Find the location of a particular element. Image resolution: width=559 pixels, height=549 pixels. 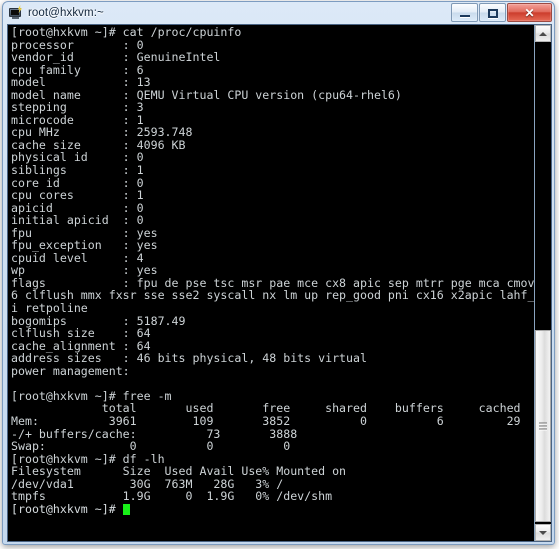

scrollbar-grip-icon is located at coordinates (543, 426).